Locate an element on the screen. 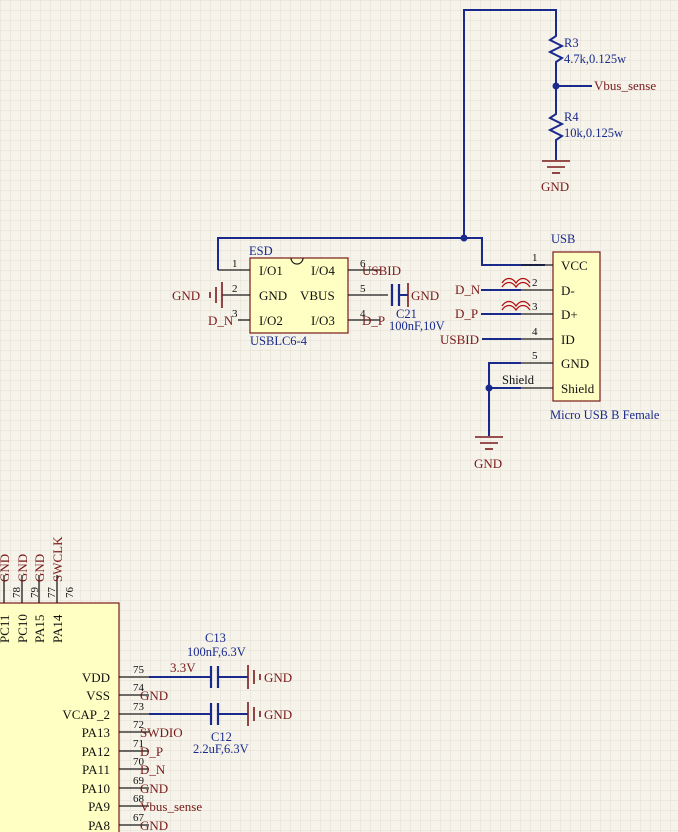  net-label-d-n: D_N is located at coordinates (221, 320).